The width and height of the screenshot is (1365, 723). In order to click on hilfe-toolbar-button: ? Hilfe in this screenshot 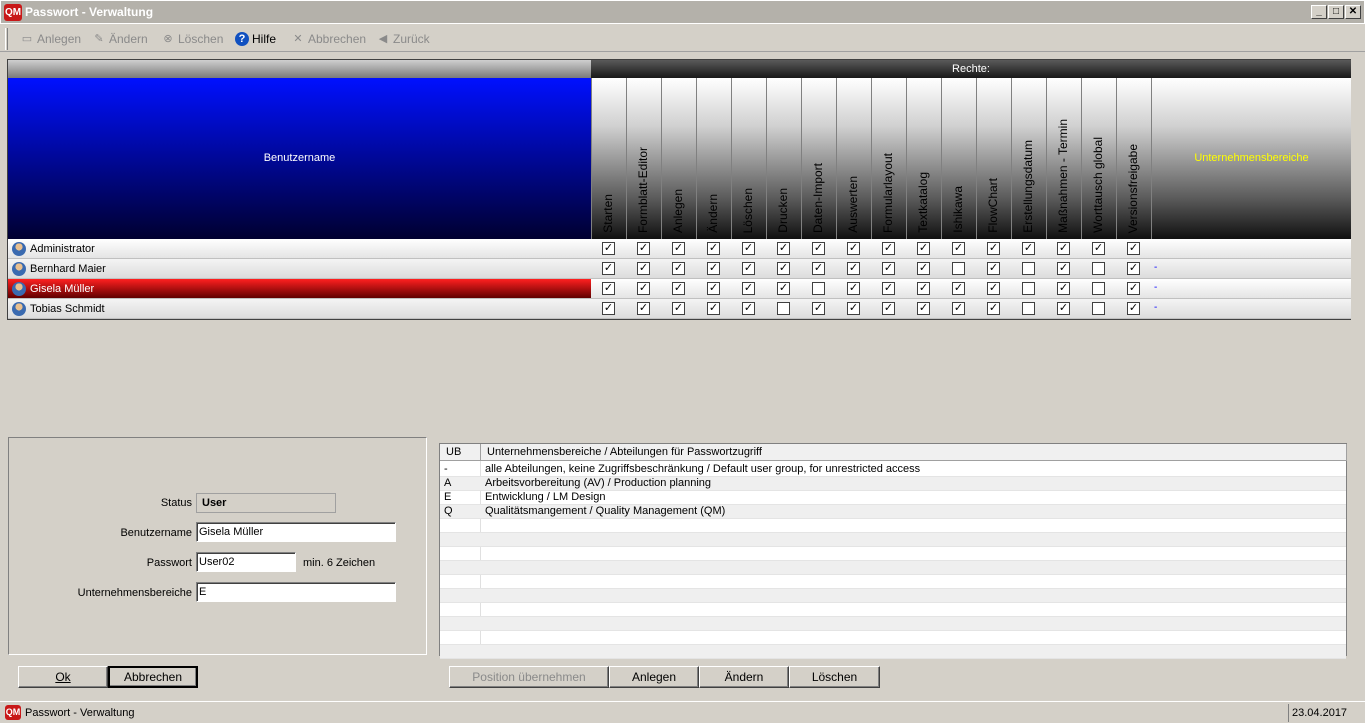, I will do `click(255, 39)`.